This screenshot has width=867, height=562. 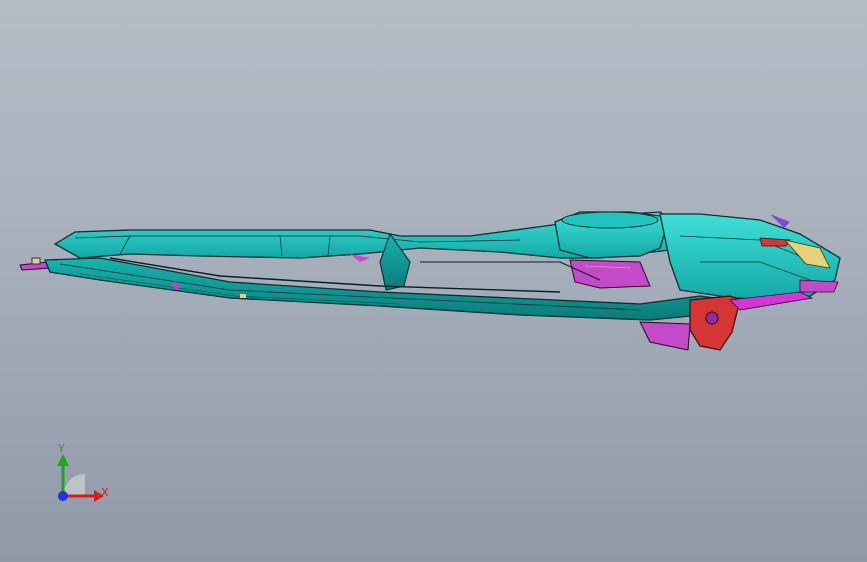 I want to click on coordinate-triad: Y X, so click(x=80, y=478).